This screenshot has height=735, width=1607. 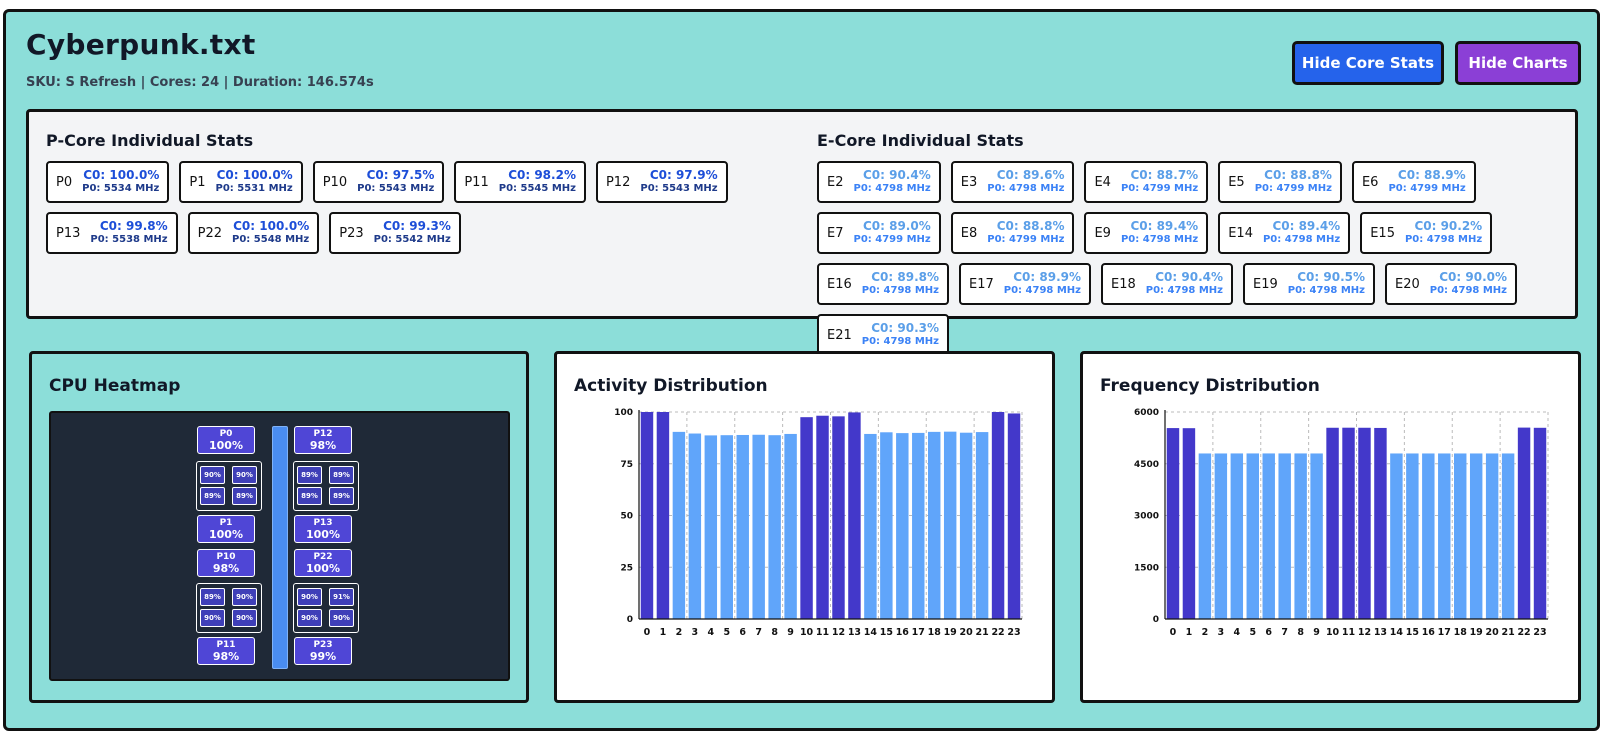 I want to click on pcore-chip-p0: P0 C0: 100.0% P0: 5534 MHz, so click(x=108, y=182).